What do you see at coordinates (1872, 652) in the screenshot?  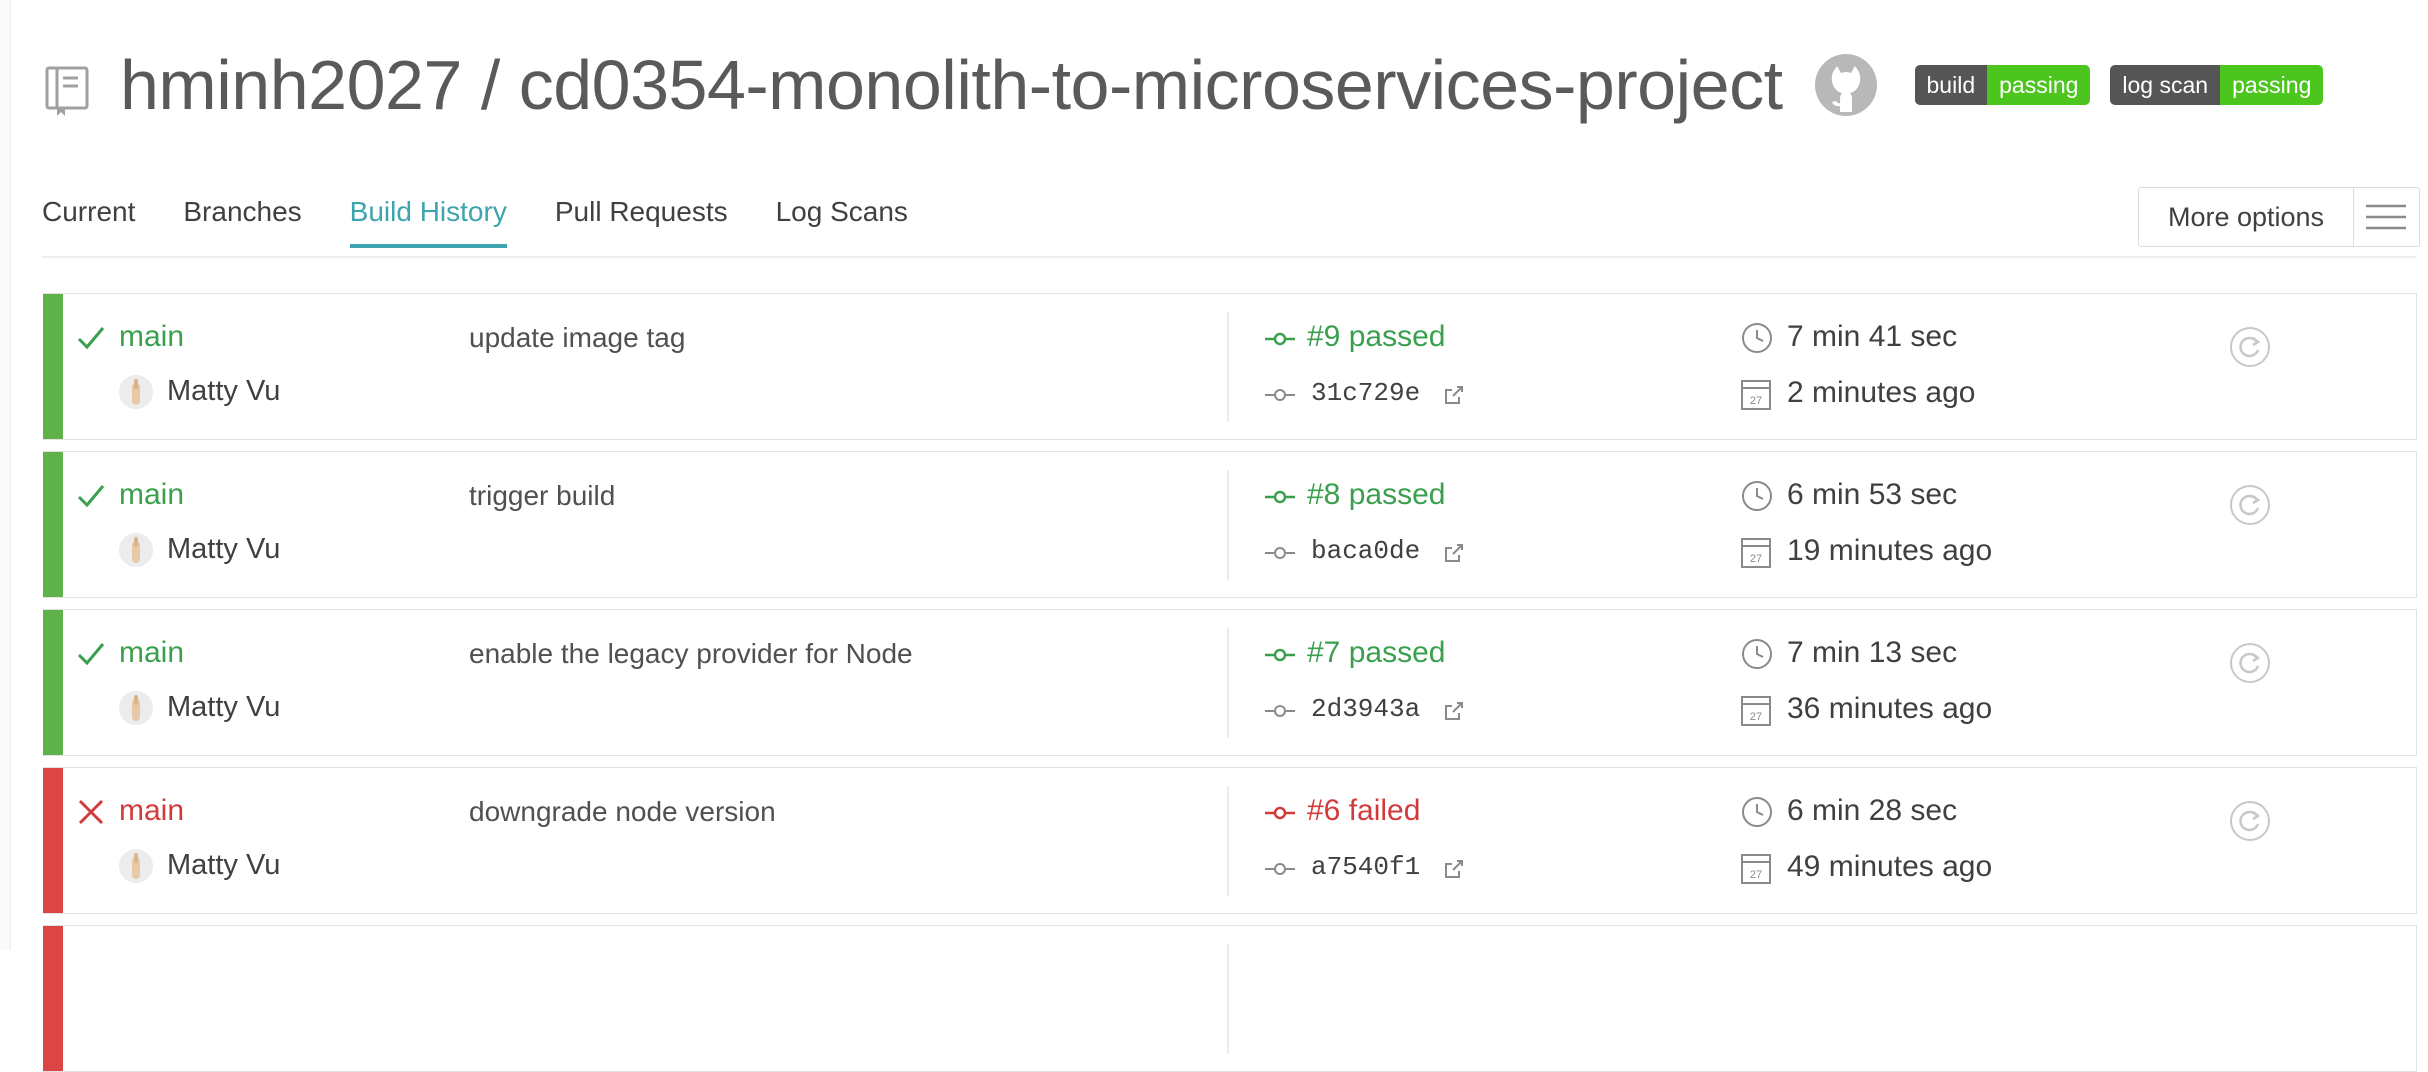 I see `build-duration: 7 min 13 sec` at bounding box center [1872, 652].